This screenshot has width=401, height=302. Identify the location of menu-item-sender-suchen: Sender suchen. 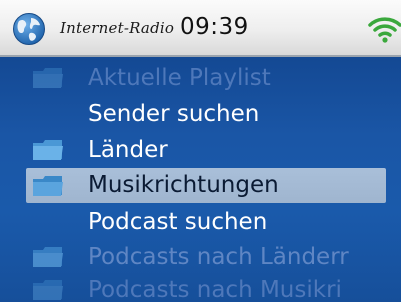
(200, 113).